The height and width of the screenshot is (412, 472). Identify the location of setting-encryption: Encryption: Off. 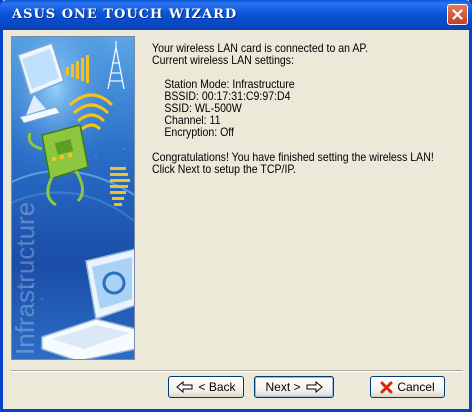
(199, 132).